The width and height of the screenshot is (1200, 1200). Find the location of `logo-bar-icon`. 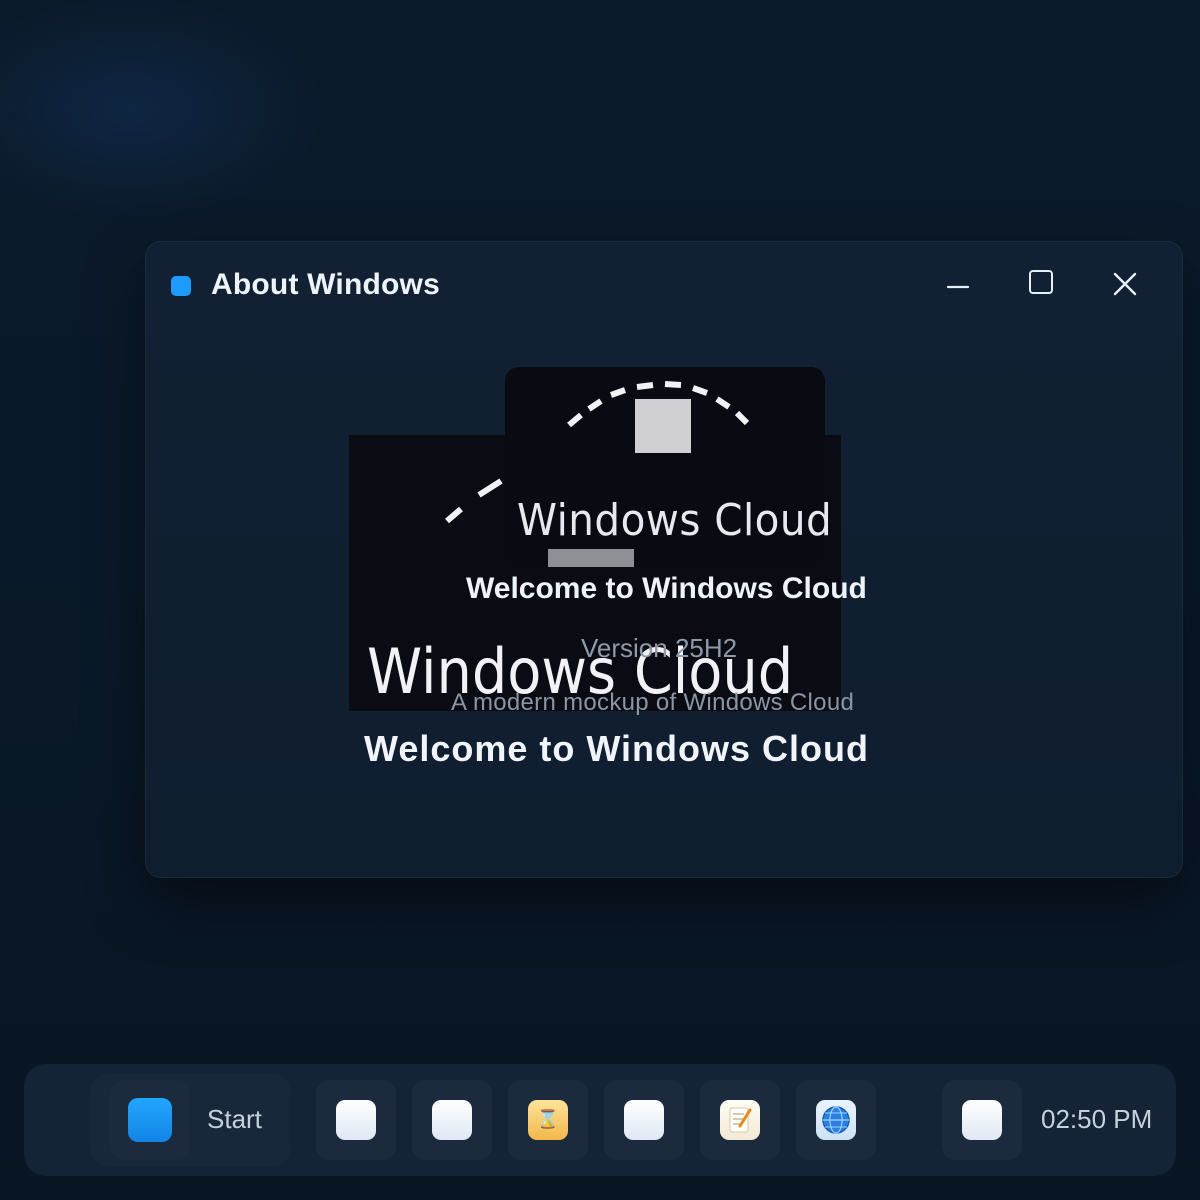

logo-bar-icon is located at coordinates (591, 558).